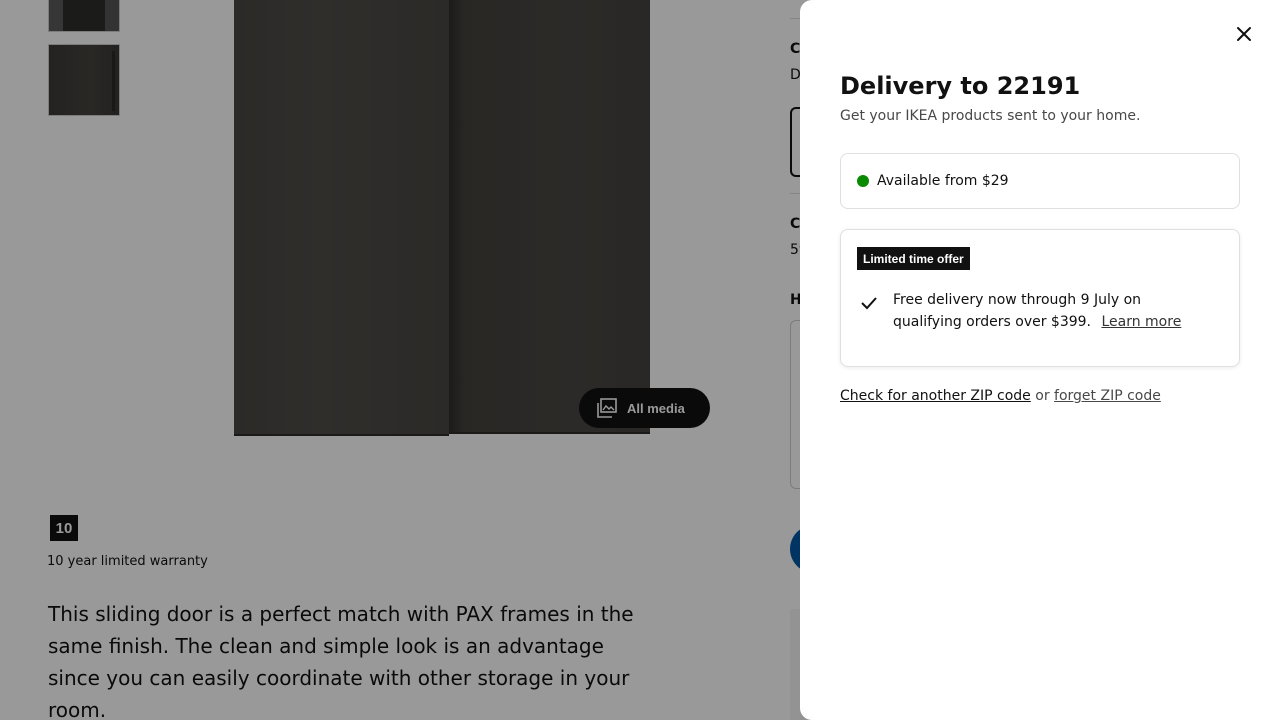 The width and height of the screenshot is (1280, 726). I want to click on checkmark-icon, so click(869, 303).